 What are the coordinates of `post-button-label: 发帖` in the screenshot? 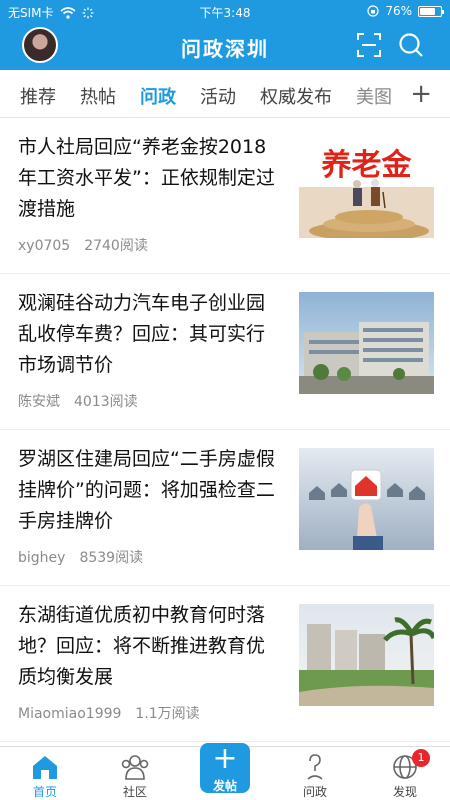 It's located at (224, 786).